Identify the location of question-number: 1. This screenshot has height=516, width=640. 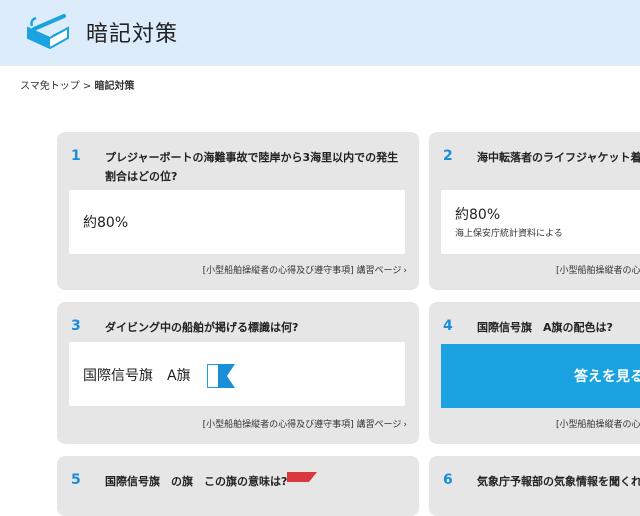
(76, 156).